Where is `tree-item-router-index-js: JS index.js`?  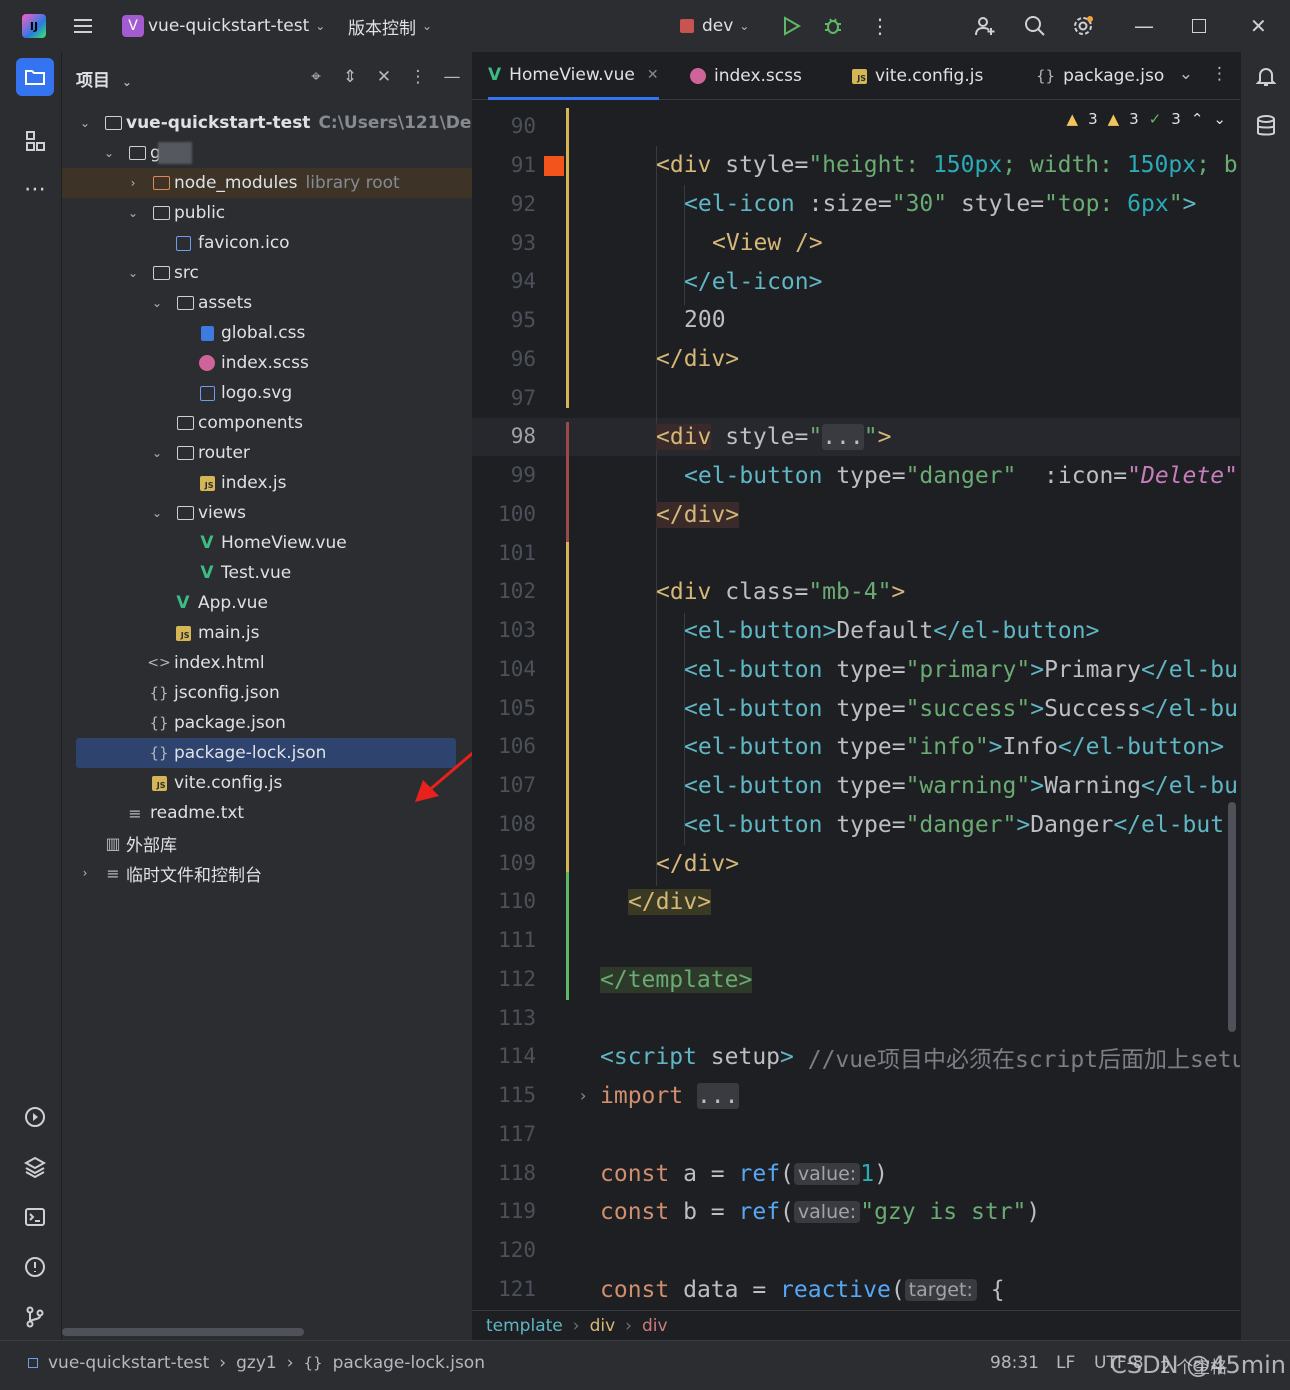
tree-item-router-index-js: JS index.js is located at coordinates (267, 483).